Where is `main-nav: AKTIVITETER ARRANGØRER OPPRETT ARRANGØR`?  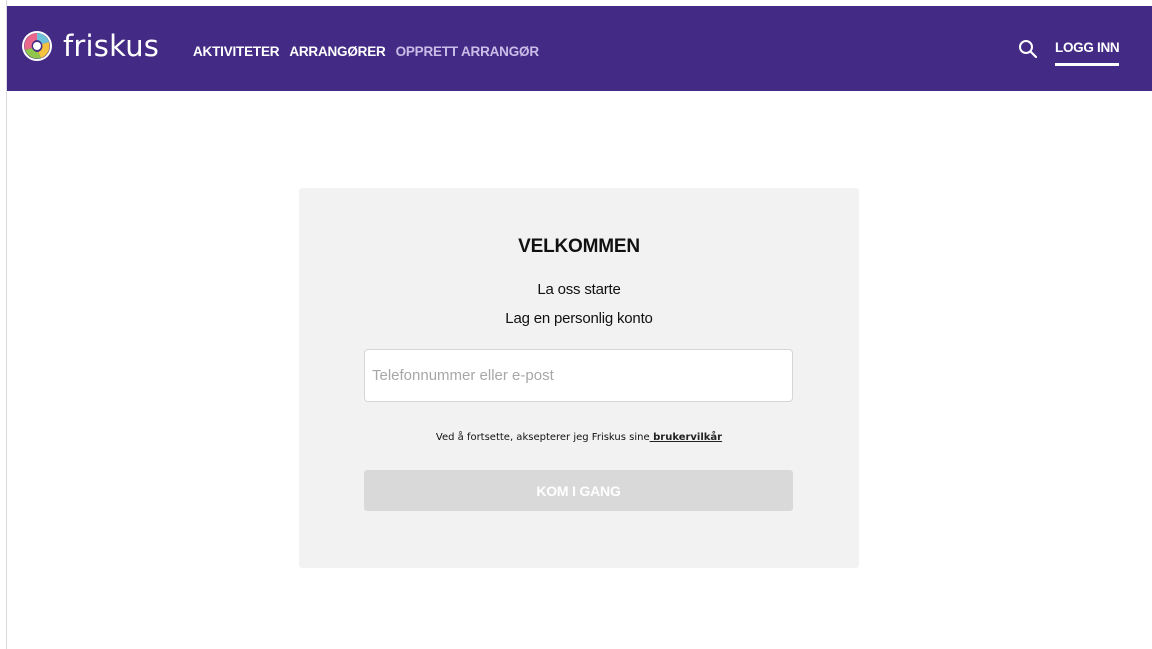 main-nav: AKTIVITETER ARRANGØRER OPPRETT ARRANGØR is located at coordinates (371, 51).